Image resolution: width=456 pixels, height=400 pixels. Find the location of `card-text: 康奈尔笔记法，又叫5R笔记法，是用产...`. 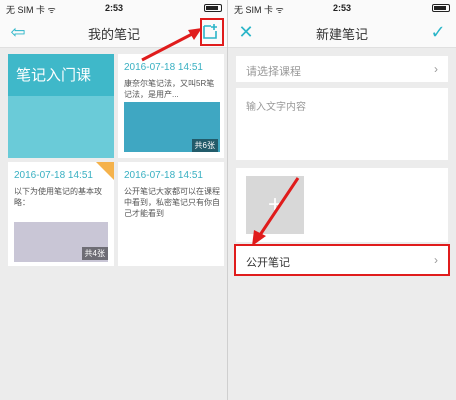

card-text: 康奈尔笔记法，又叫5R笔记法，是用产... is located at coordinates (169, 89).